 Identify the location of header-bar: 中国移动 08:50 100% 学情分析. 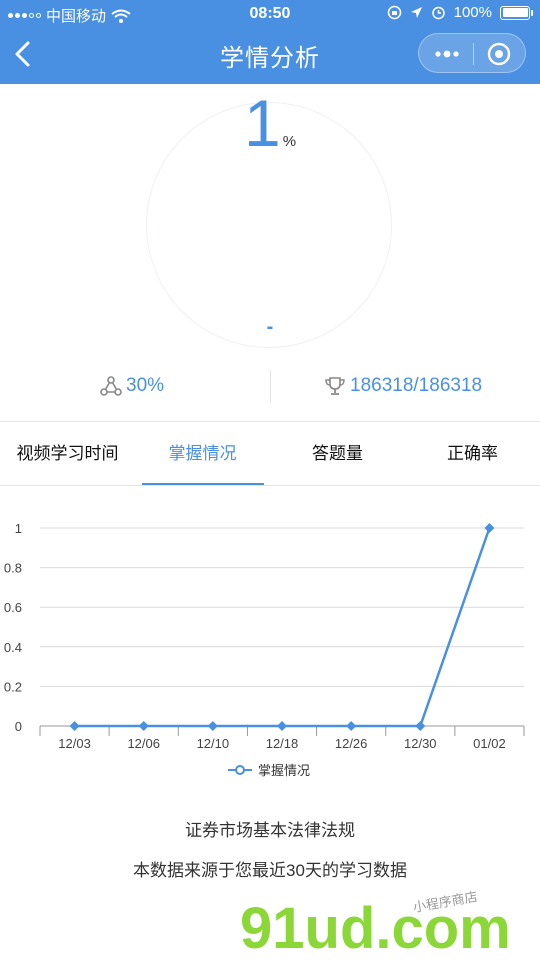
(270, 42).